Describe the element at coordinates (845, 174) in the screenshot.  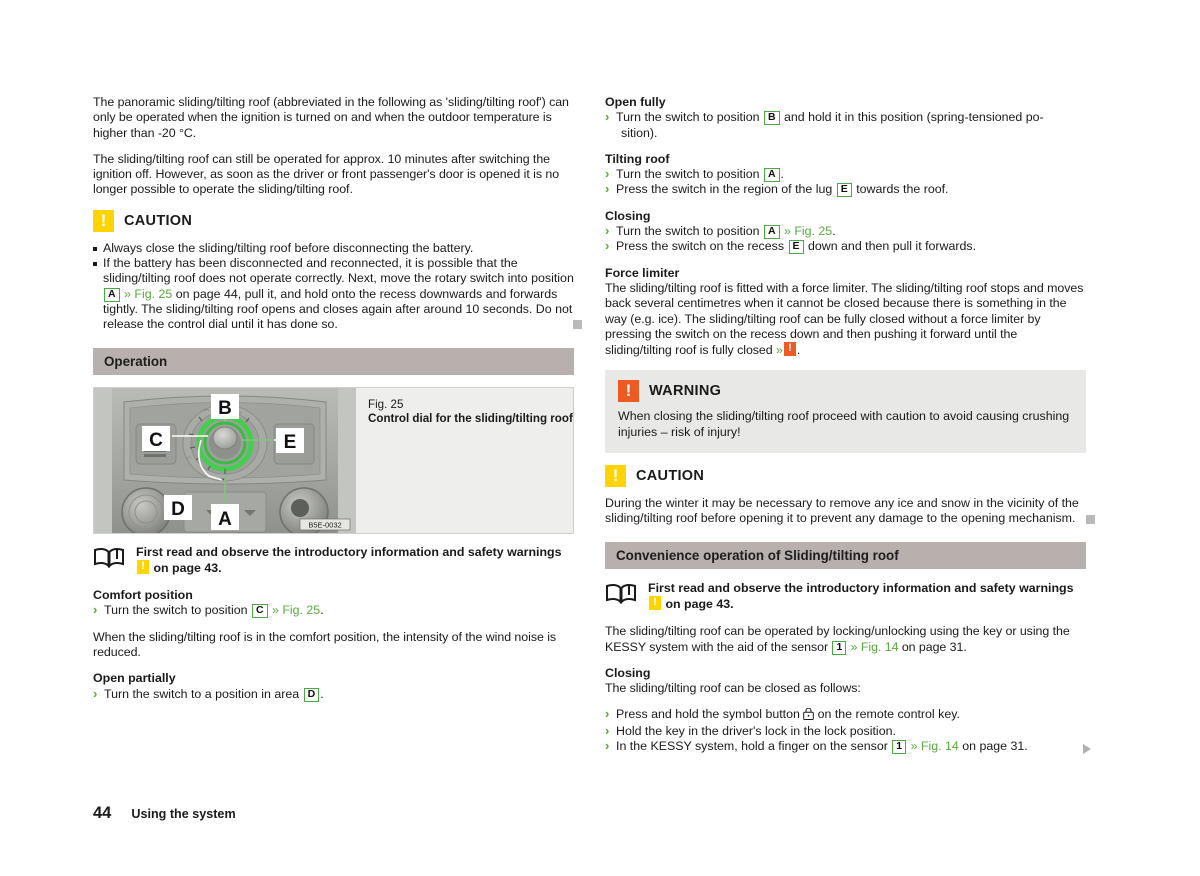
I see `step-tilting-1: Turn the switch to position A.` at that location.